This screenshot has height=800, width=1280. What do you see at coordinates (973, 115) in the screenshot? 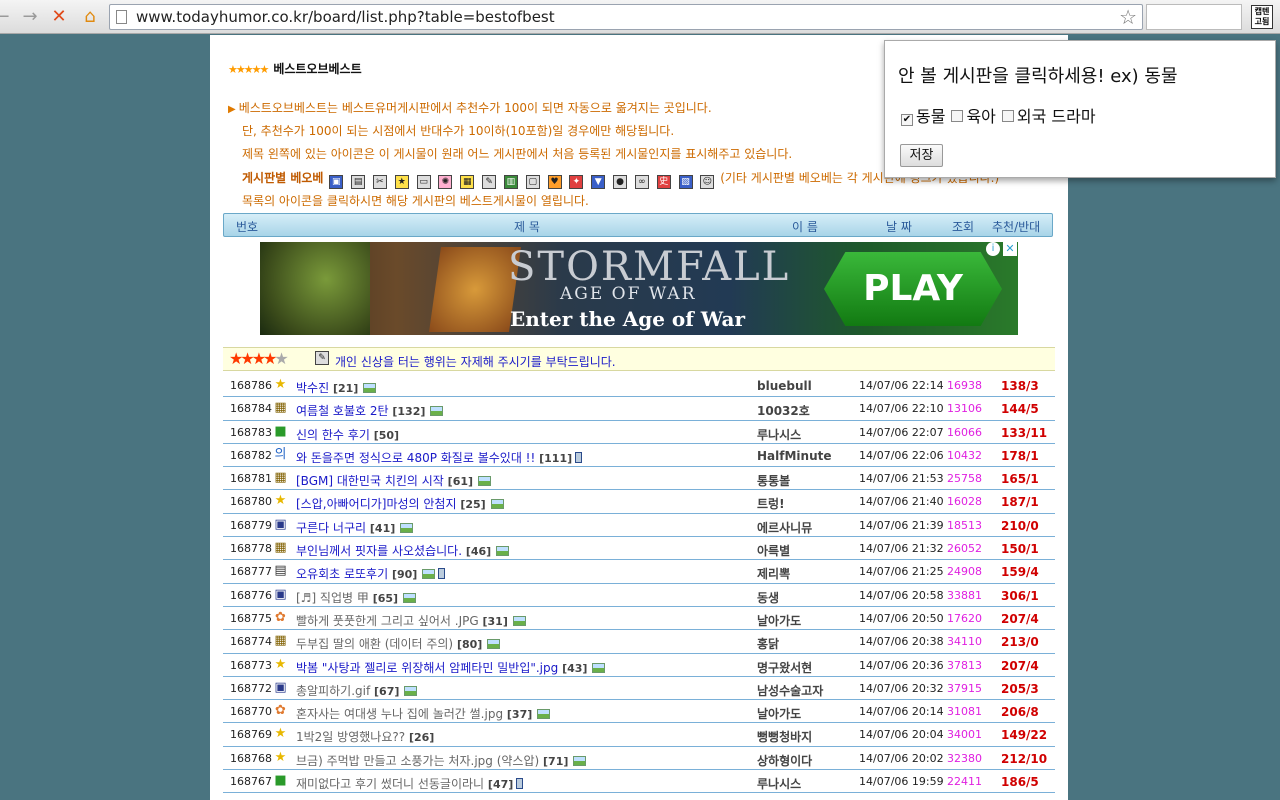
I see `board-filter-option: 육아` at bounding box center [973, 115].